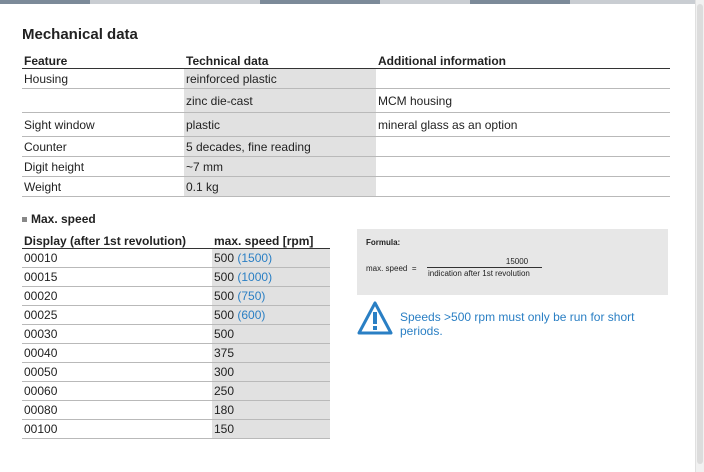 Image resolution: width=704 pixels, height=472 pixels. Describe the element at coordinates (224, 353) in the screenshot. I see `speed-value: 375` at that location.